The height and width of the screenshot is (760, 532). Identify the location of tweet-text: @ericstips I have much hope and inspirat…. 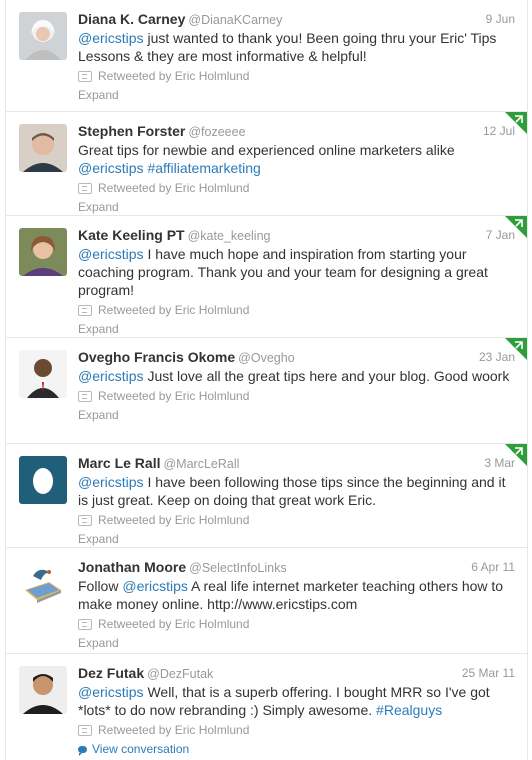
(296, 272).